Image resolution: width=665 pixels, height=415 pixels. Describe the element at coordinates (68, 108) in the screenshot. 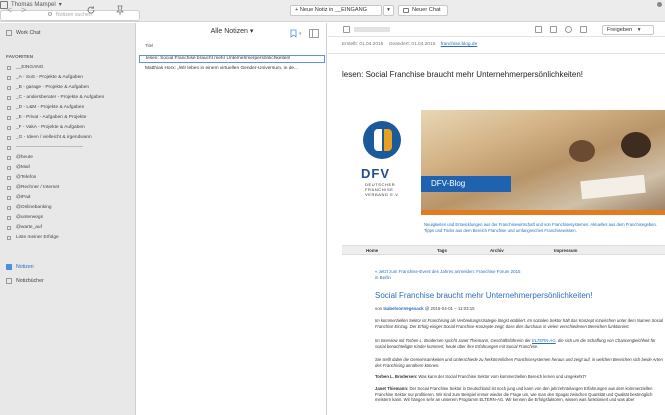

I see `sidebar-favorite-item: _D - L&M - Projekte & Aufgaben` at that location.